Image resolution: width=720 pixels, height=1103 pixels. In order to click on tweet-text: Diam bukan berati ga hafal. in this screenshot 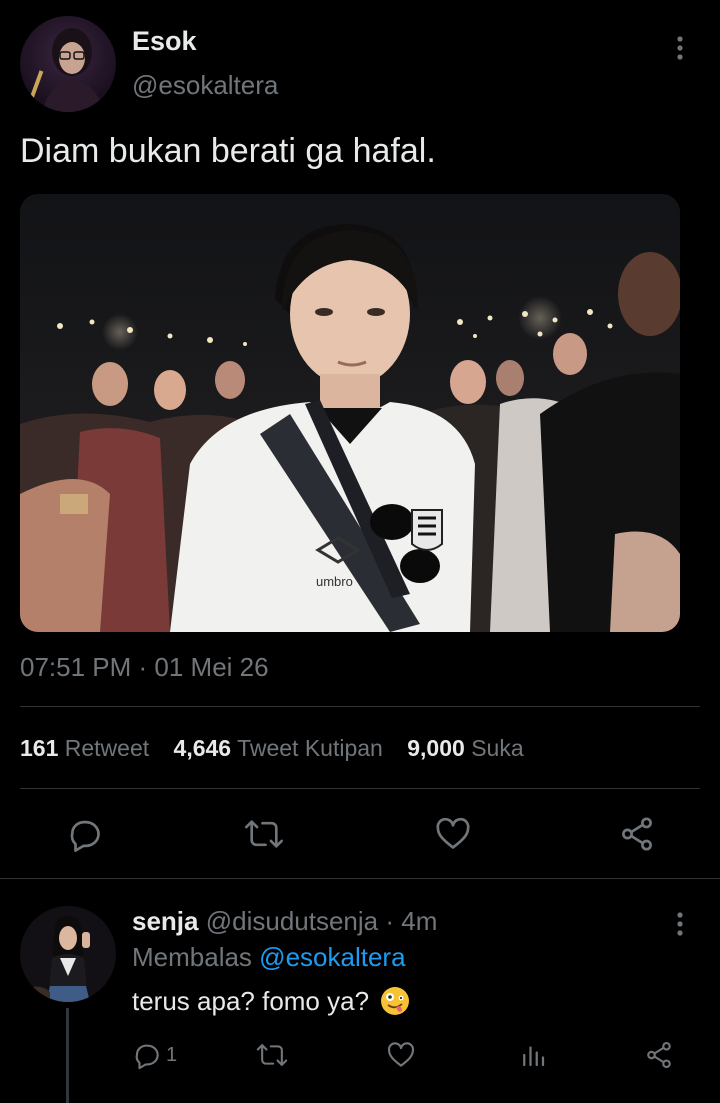, I will do `click(228, 151)`.